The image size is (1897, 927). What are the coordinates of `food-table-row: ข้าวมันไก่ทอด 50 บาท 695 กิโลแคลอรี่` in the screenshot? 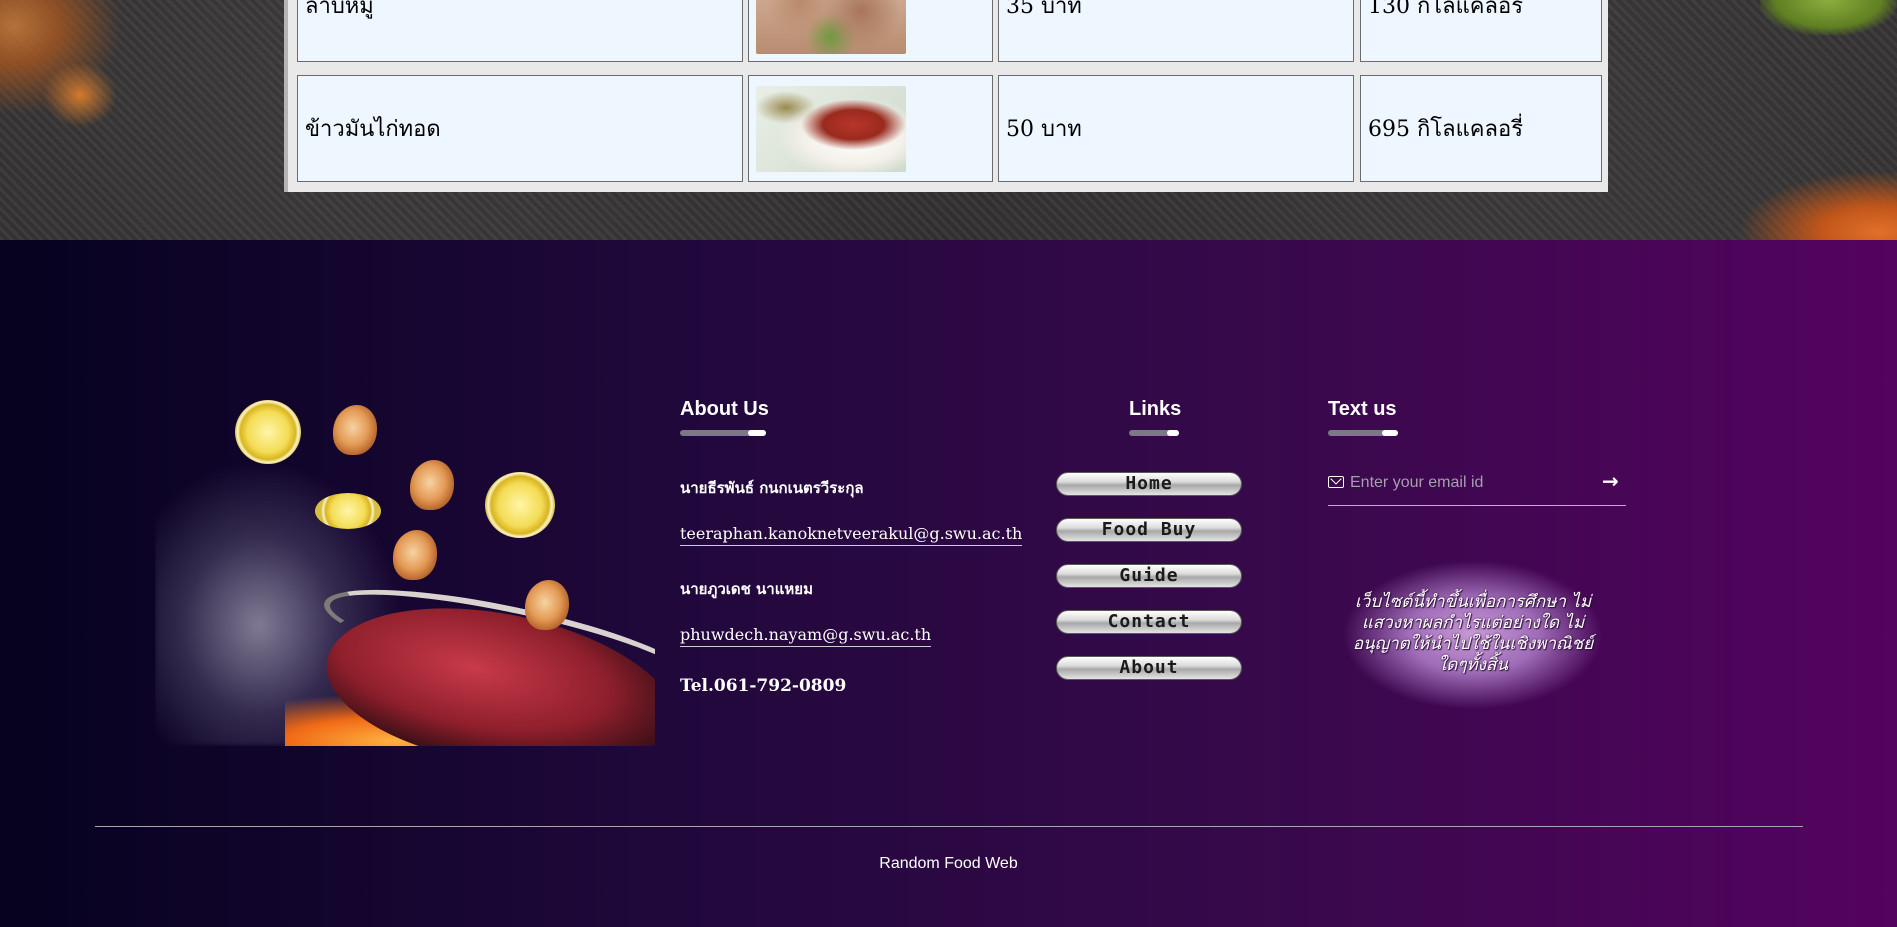 It's located at (949, 128).